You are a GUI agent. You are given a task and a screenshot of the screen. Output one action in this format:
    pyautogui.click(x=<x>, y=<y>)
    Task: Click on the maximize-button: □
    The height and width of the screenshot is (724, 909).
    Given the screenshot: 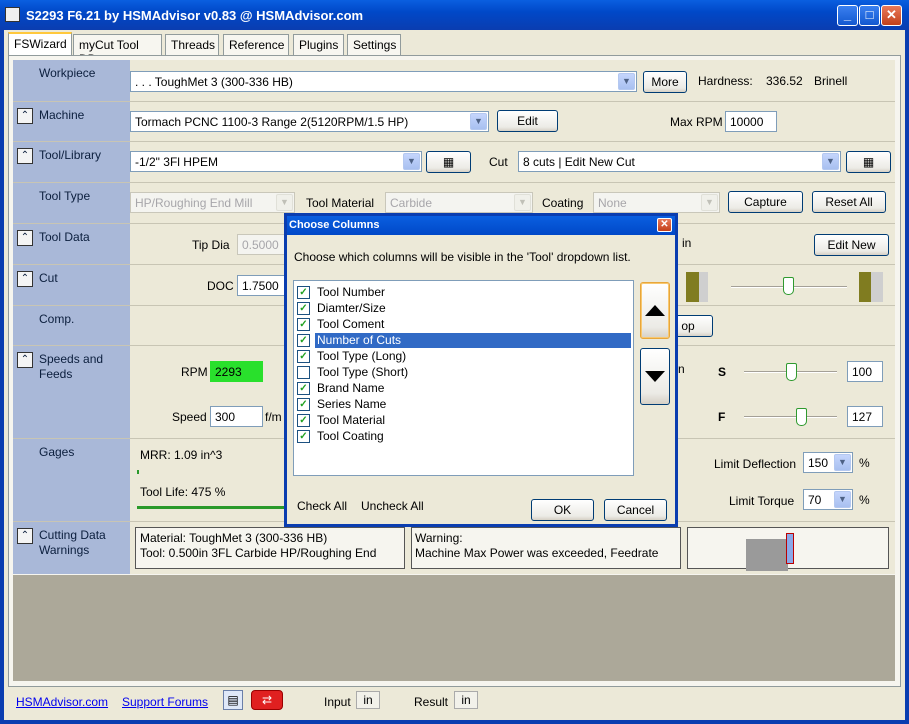 What is the action you would take?
    pyautogui.click(x=869, y=15)
    